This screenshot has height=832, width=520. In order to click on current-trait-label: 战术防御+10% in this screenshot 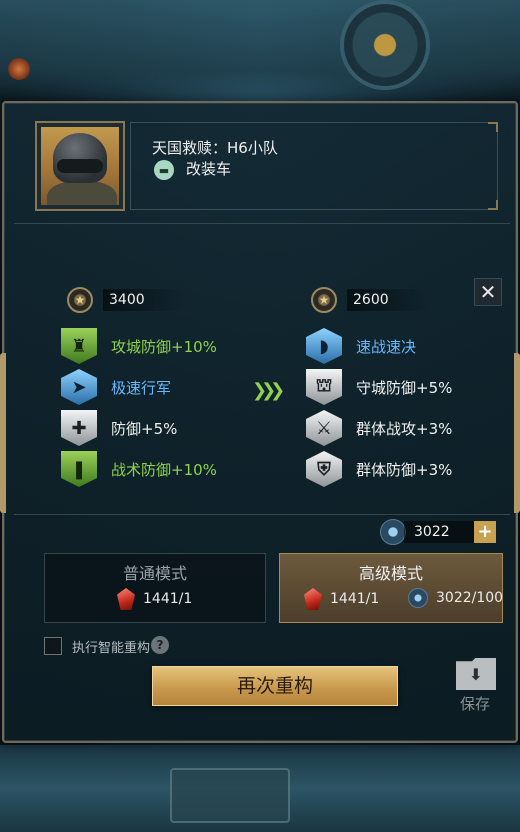, I will do `click(164, 469)`.